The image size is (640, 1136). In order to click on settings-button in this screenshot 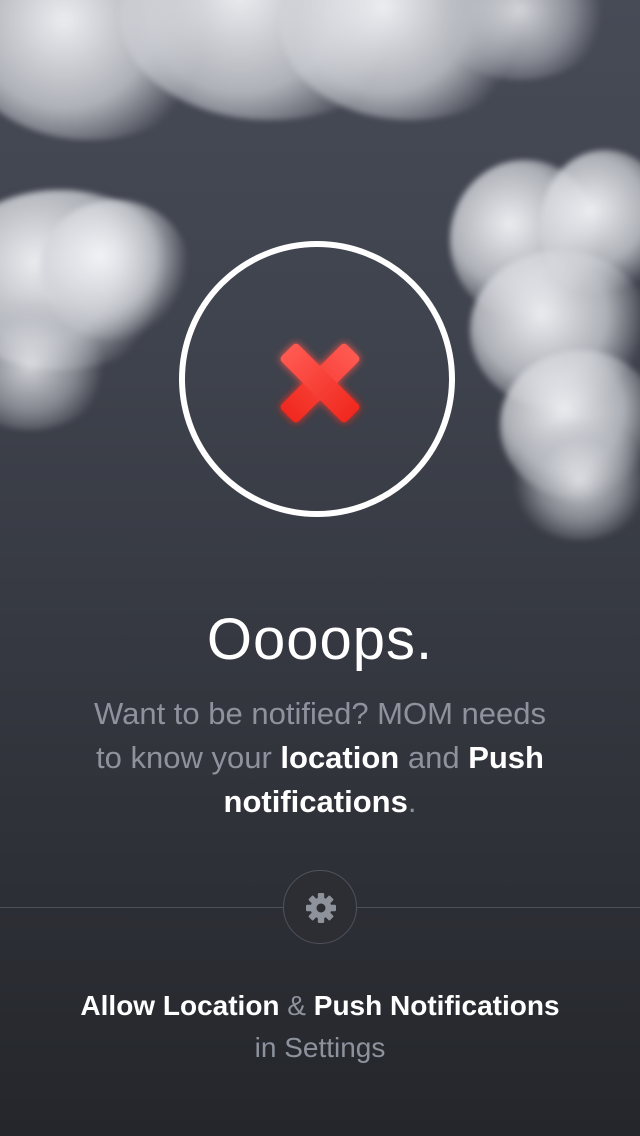, I will do `click(320, 907)`.